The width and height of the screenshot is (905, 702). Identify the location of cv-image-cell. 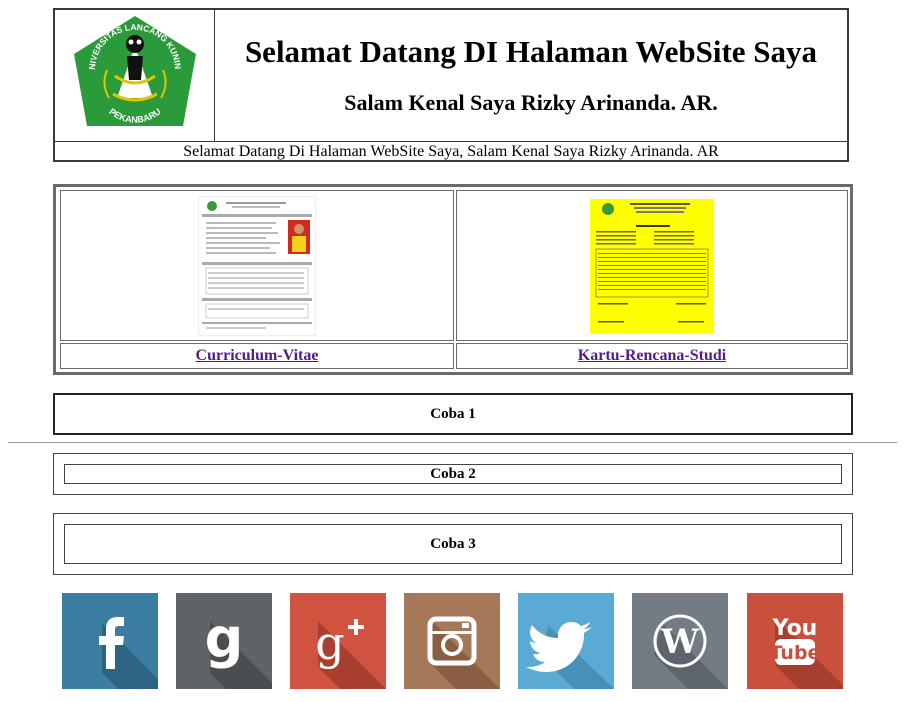
(257, 265).